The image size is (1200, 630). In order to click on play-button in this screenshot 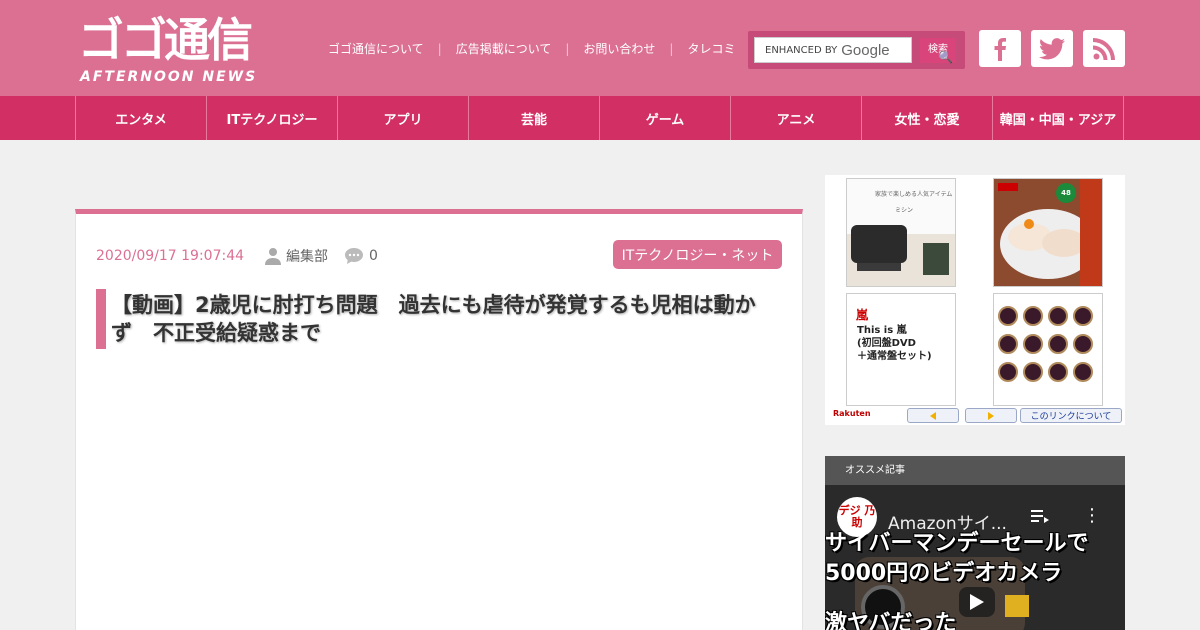, I will do `click(977, 602)`.